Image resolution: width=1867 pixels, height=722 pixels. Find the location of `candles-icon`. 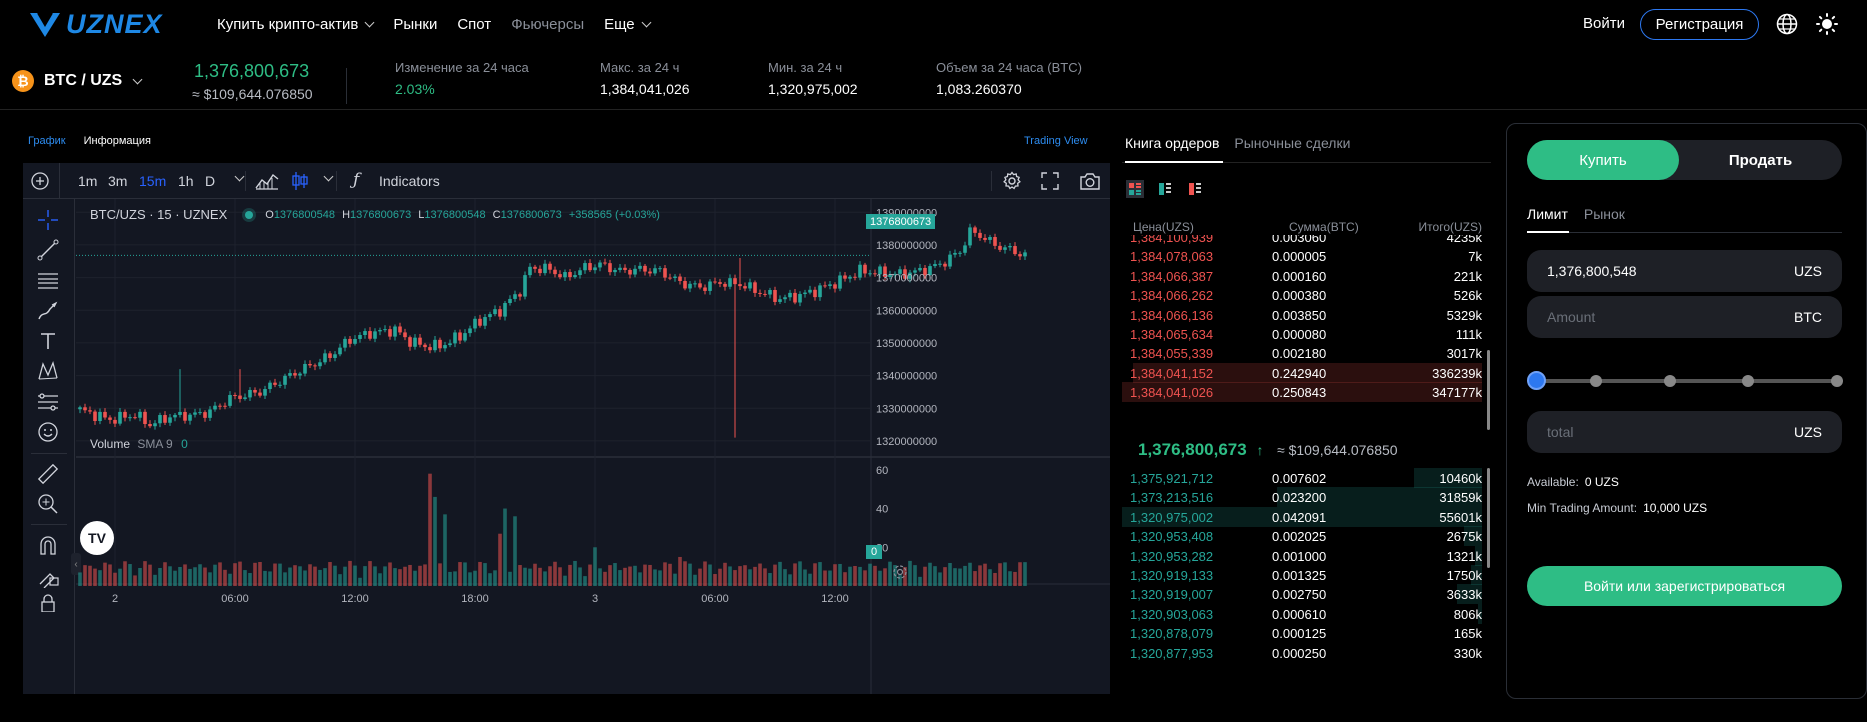

candles-icon is located at coordinates (300, 181).